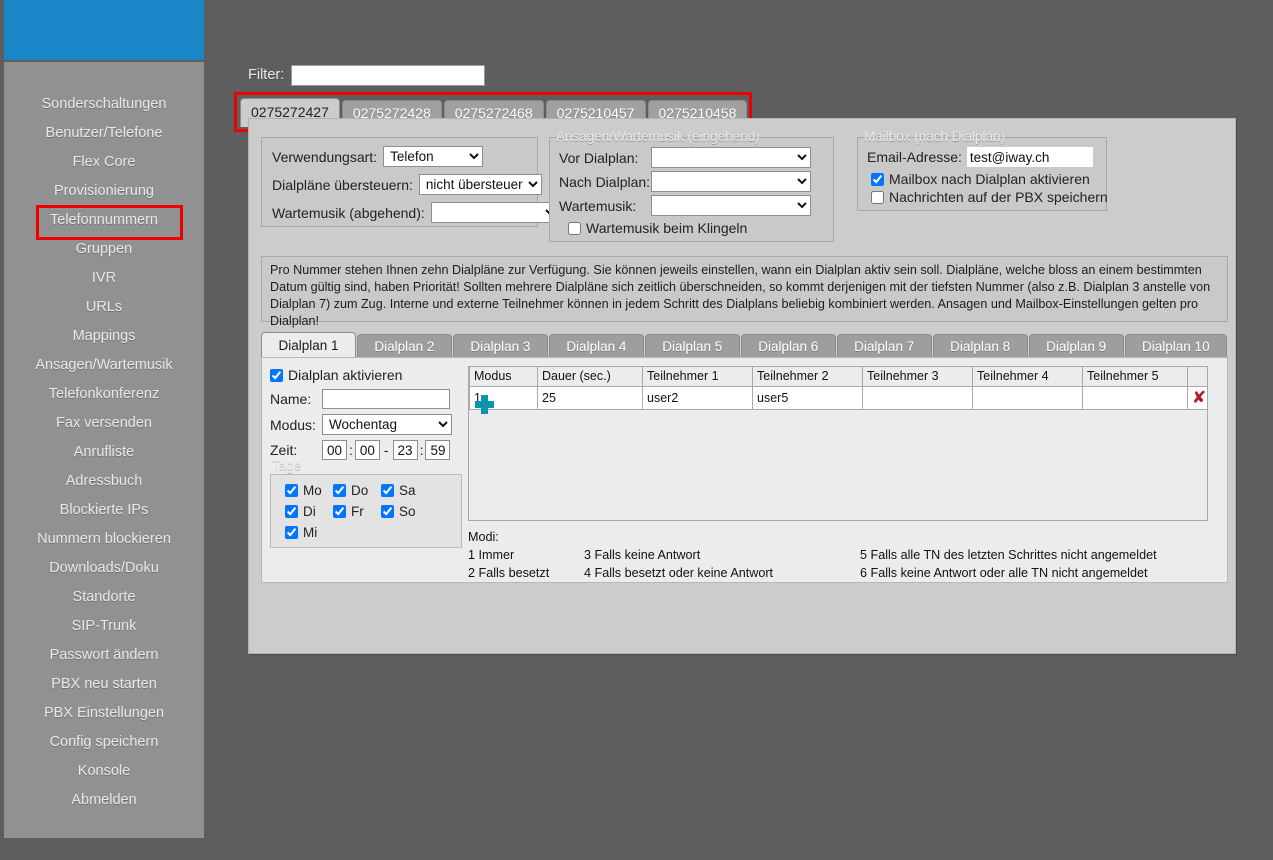 This screenshot has height=860, width=1273. I want to click on day-mo: Mo, so click(309, 490).